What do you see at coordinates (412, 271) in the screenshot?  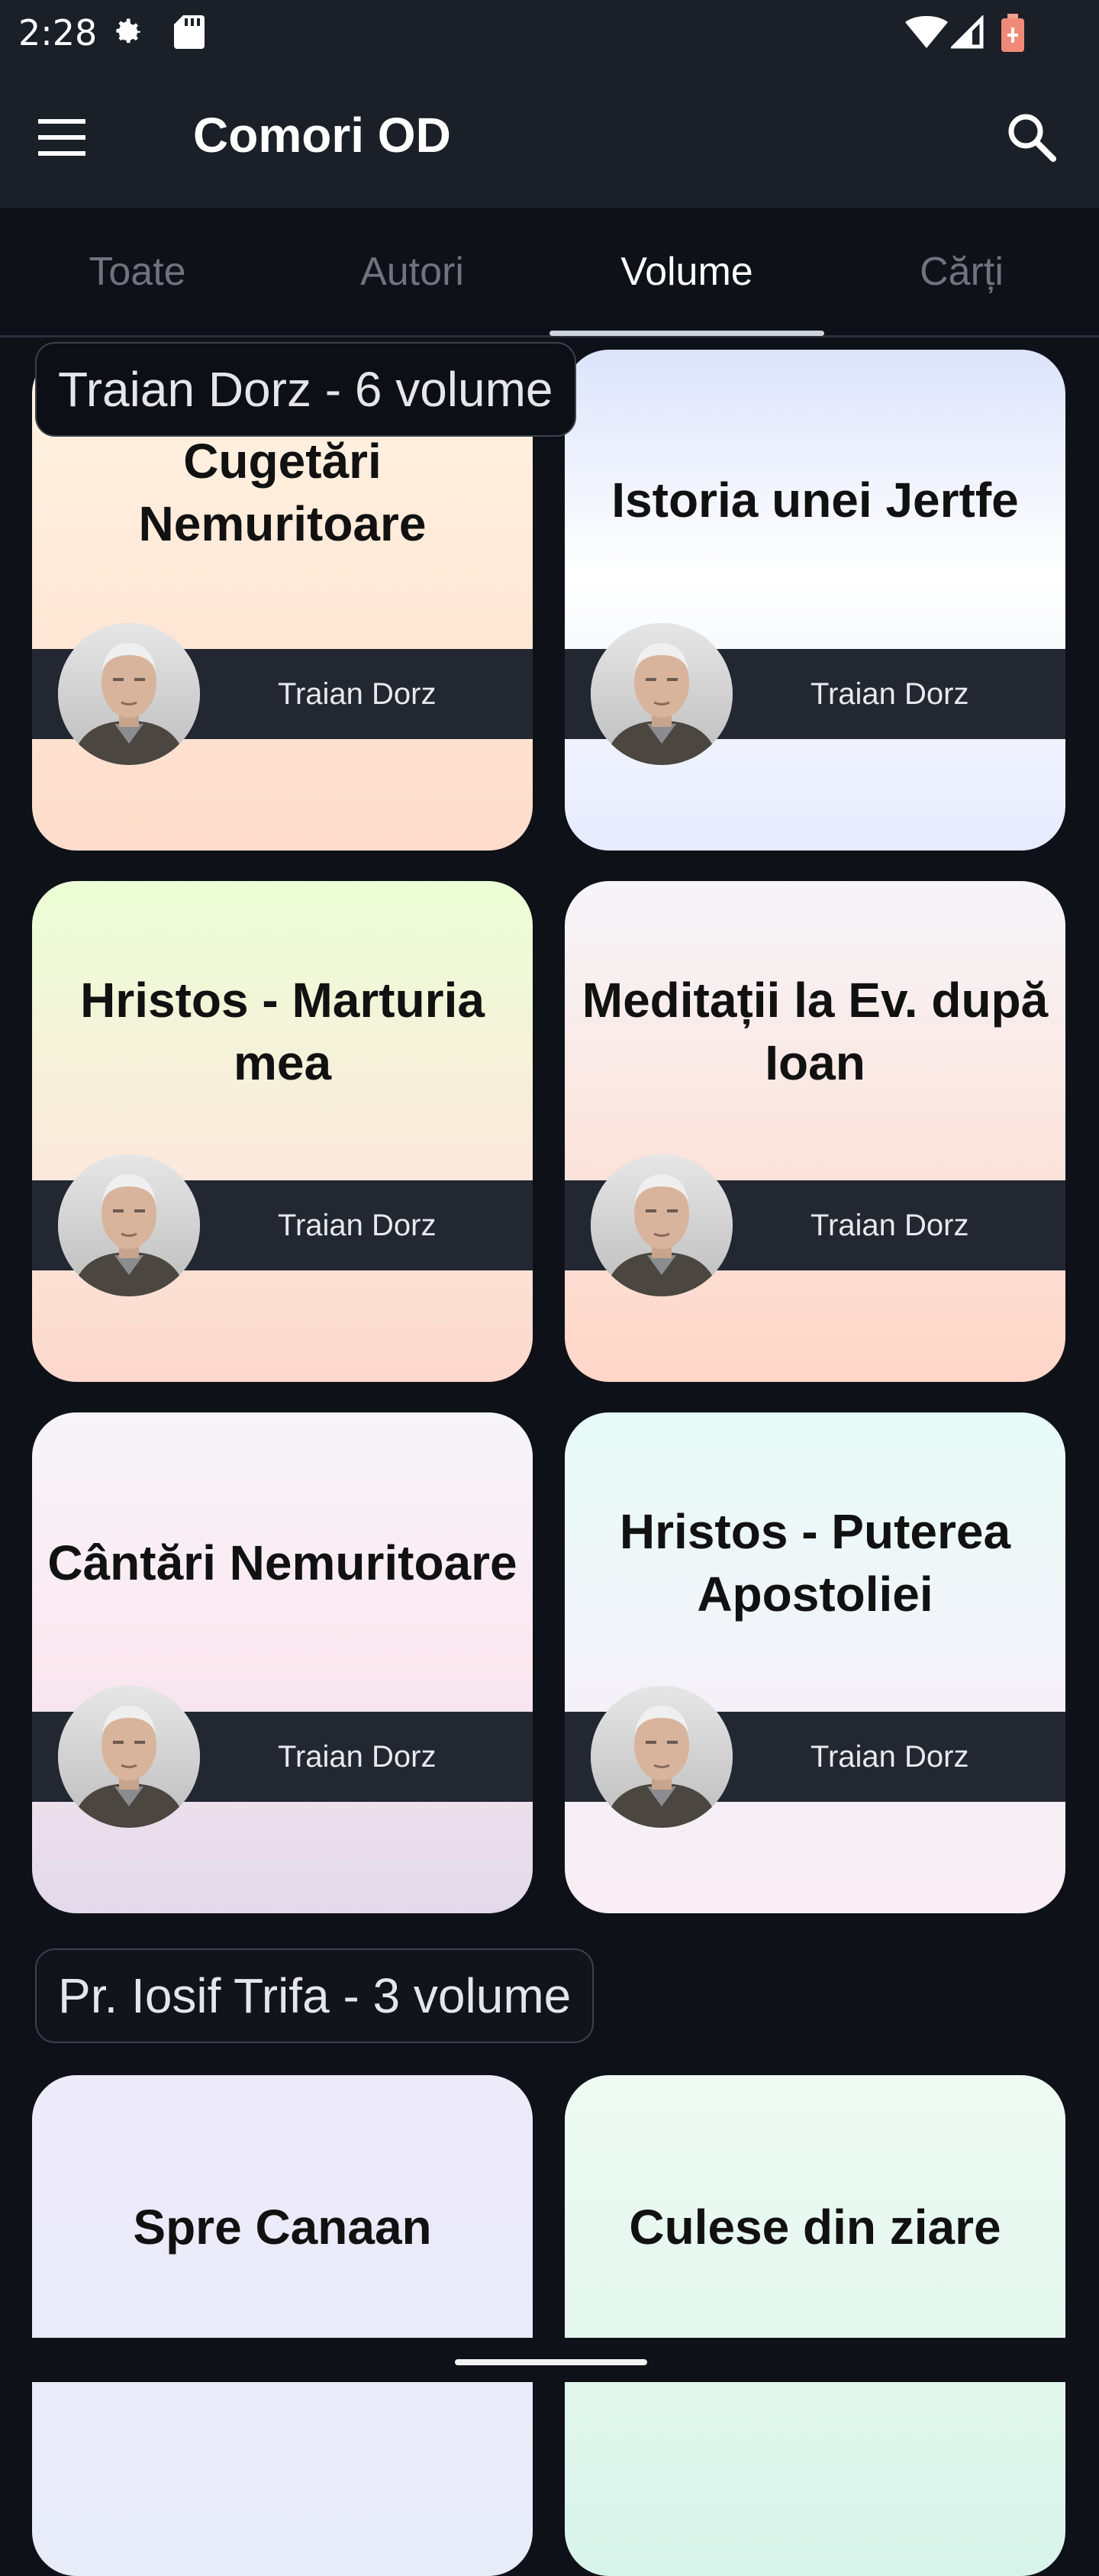 I see `tab-autori: Autori` at bounding box center [412, 271].